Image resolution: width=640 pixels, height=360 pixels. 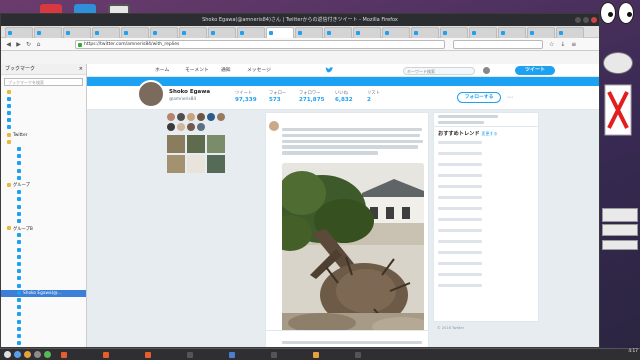 What do you see at coordinates (43, 82) in the screenshot?
I see `bookmark-search-input: ブックマークを検索` at bounding box center [43, 82].